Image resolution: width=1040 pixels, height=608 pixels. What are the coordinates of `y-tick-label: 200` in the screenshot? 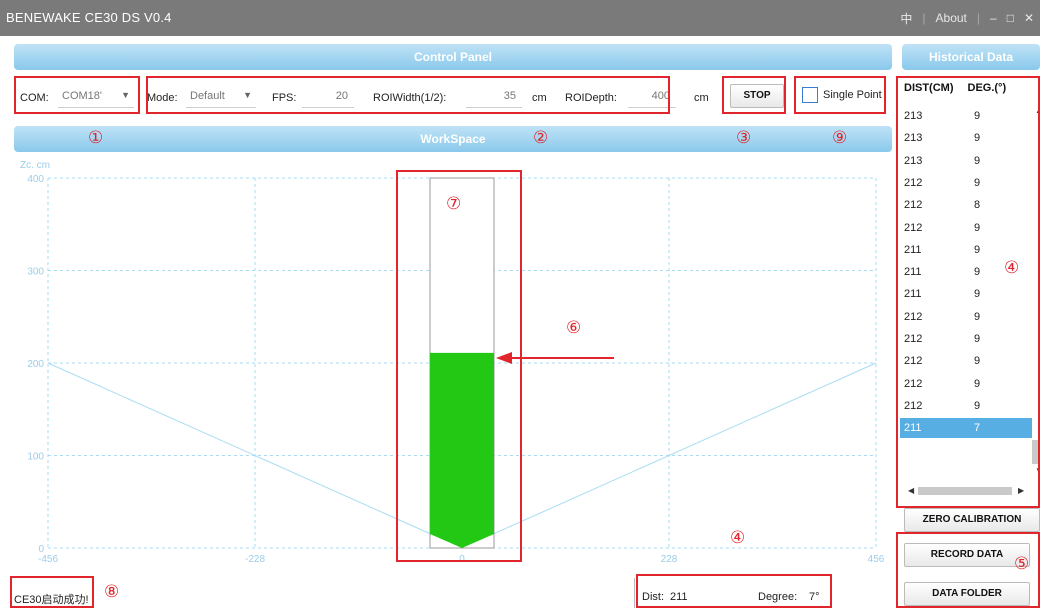 It's located at (35, 364).